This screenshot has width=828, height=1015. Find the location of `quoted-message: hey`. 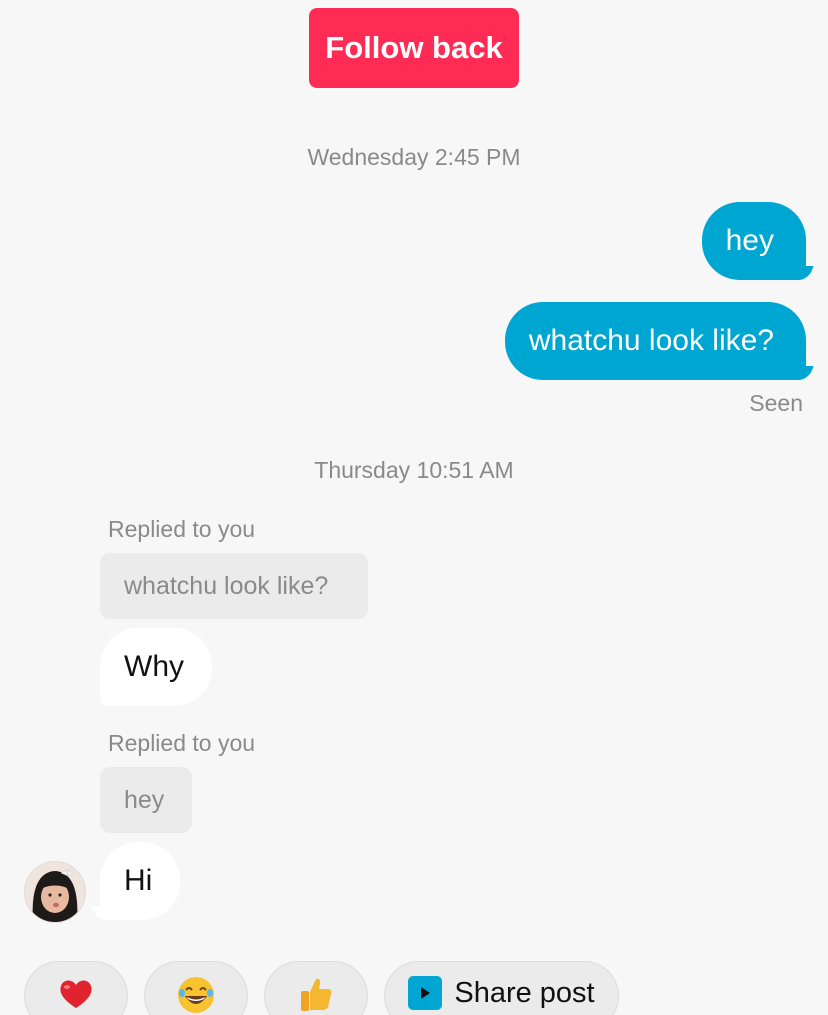

quoted-message: hey is located at coordinates (146, 800).